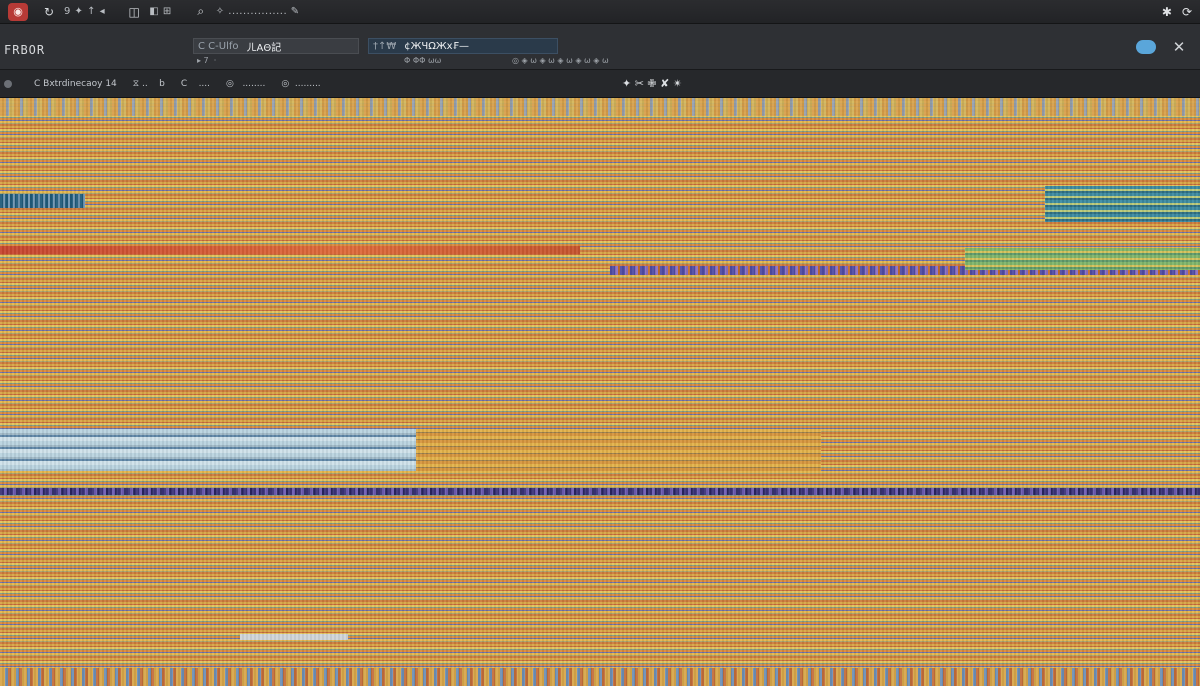  Describe the element at coordinates (134, 12) in the screenshot. I see `layout-icon: ◫` at that location.